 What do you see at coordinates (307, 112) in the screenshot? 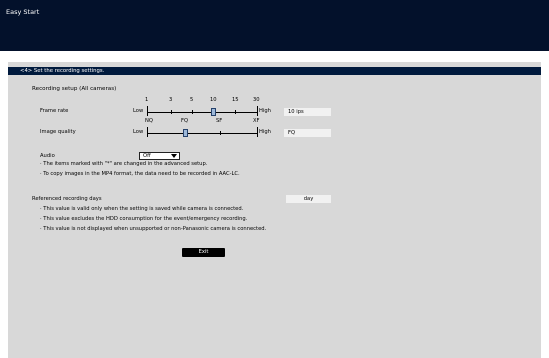
I see `frame-rate-value: 10 ips` at bounding box center [307, 112].